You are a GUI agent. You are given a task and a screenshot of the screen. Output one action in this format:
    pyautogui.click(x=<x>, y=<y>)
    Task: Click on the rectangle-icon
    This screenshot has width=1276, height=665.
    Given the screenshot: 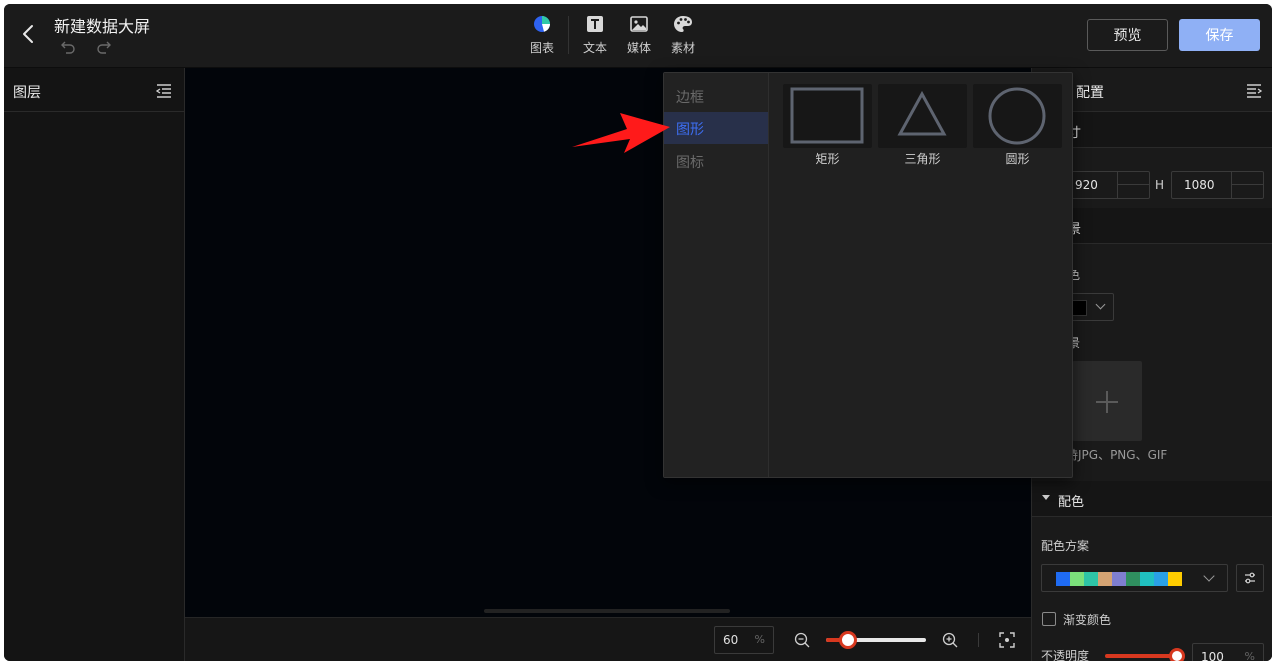 What is the action you would take?
    pyautogui.click(x=827, y=115)
    